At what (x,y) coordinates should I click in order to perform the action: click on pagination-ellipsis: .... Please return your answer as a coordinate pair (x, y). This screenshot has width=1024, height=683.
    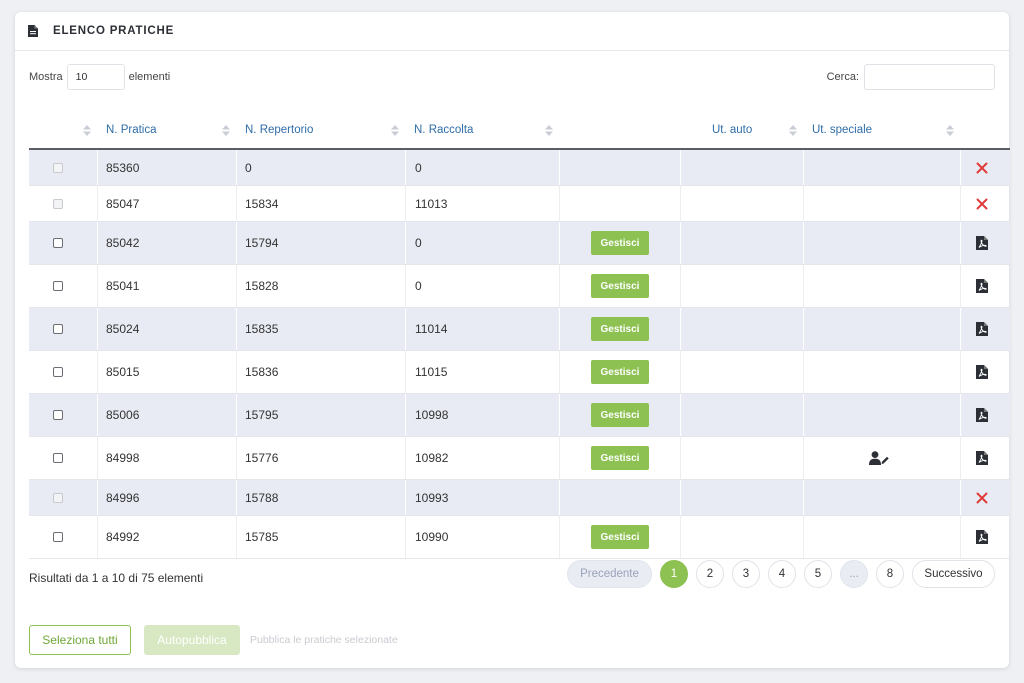
    Looking at the image, I should click on (854, 574).